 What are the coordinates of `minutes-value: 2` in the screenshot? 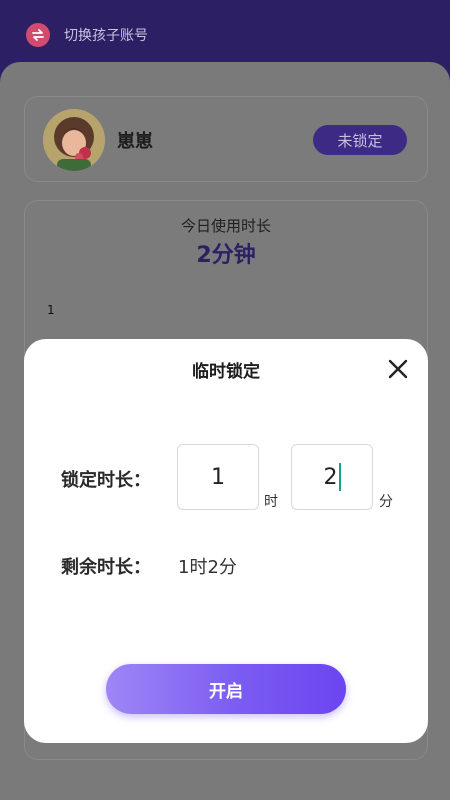 It's located at (330, 477).